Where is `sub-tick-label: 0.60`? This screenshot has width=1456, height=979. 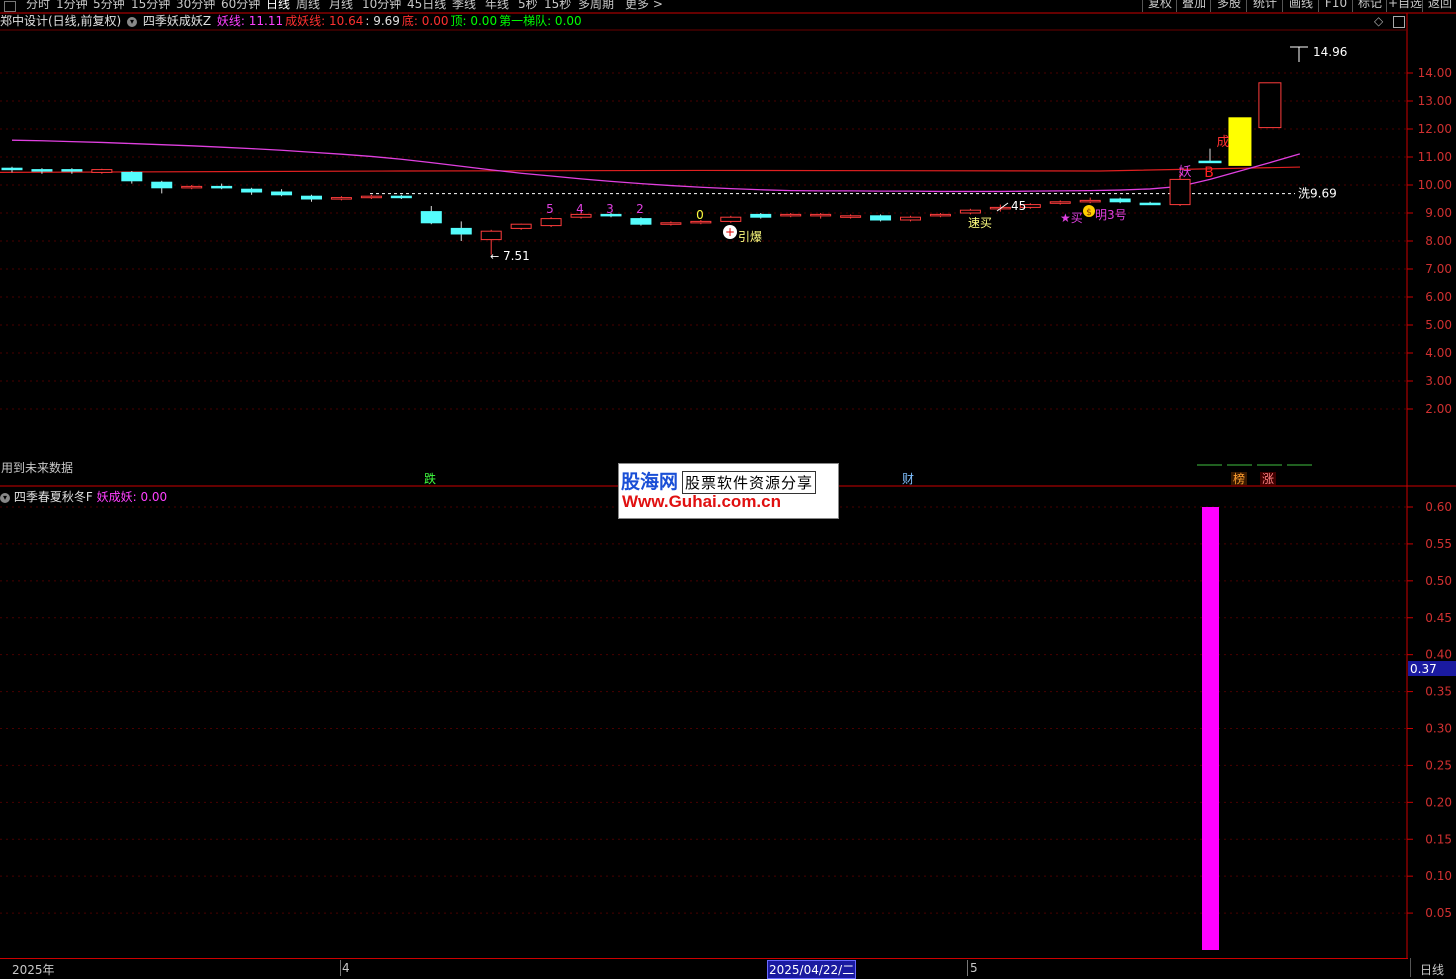
sub-tick-label: 0.60 is located at coordinates (1438, 507).